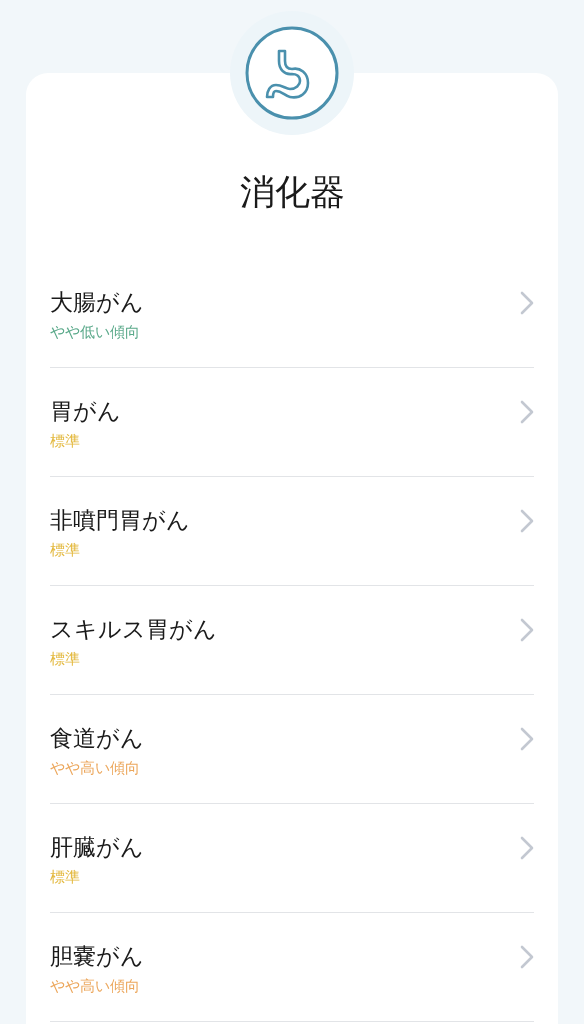 This screenshot has height=1024, width=584. I want to click on list-item: 食道がん やや高い傾向, so click(292, 749).